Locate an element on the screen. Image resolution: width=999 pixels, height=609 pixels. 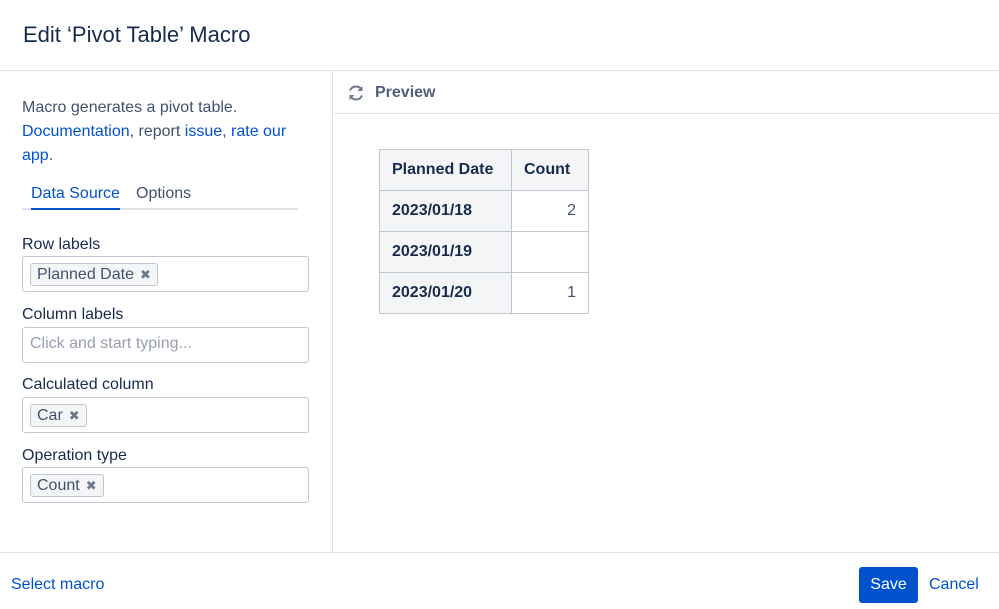
operation-type-chip: Count ✖ is located at coordinates (67, 485).